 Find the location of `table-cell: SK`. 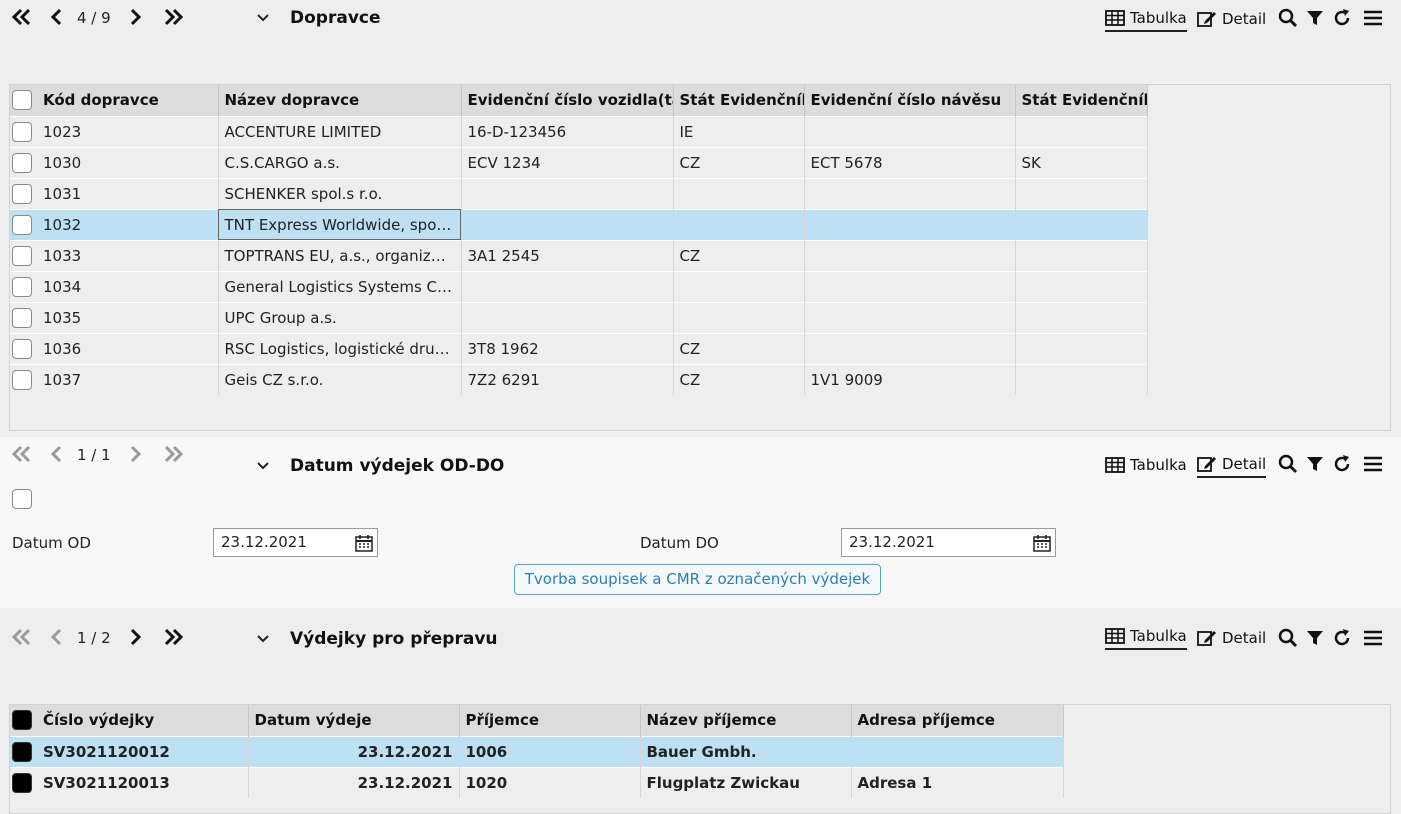

table-cell: SK is located at coordinates (1081, 162).